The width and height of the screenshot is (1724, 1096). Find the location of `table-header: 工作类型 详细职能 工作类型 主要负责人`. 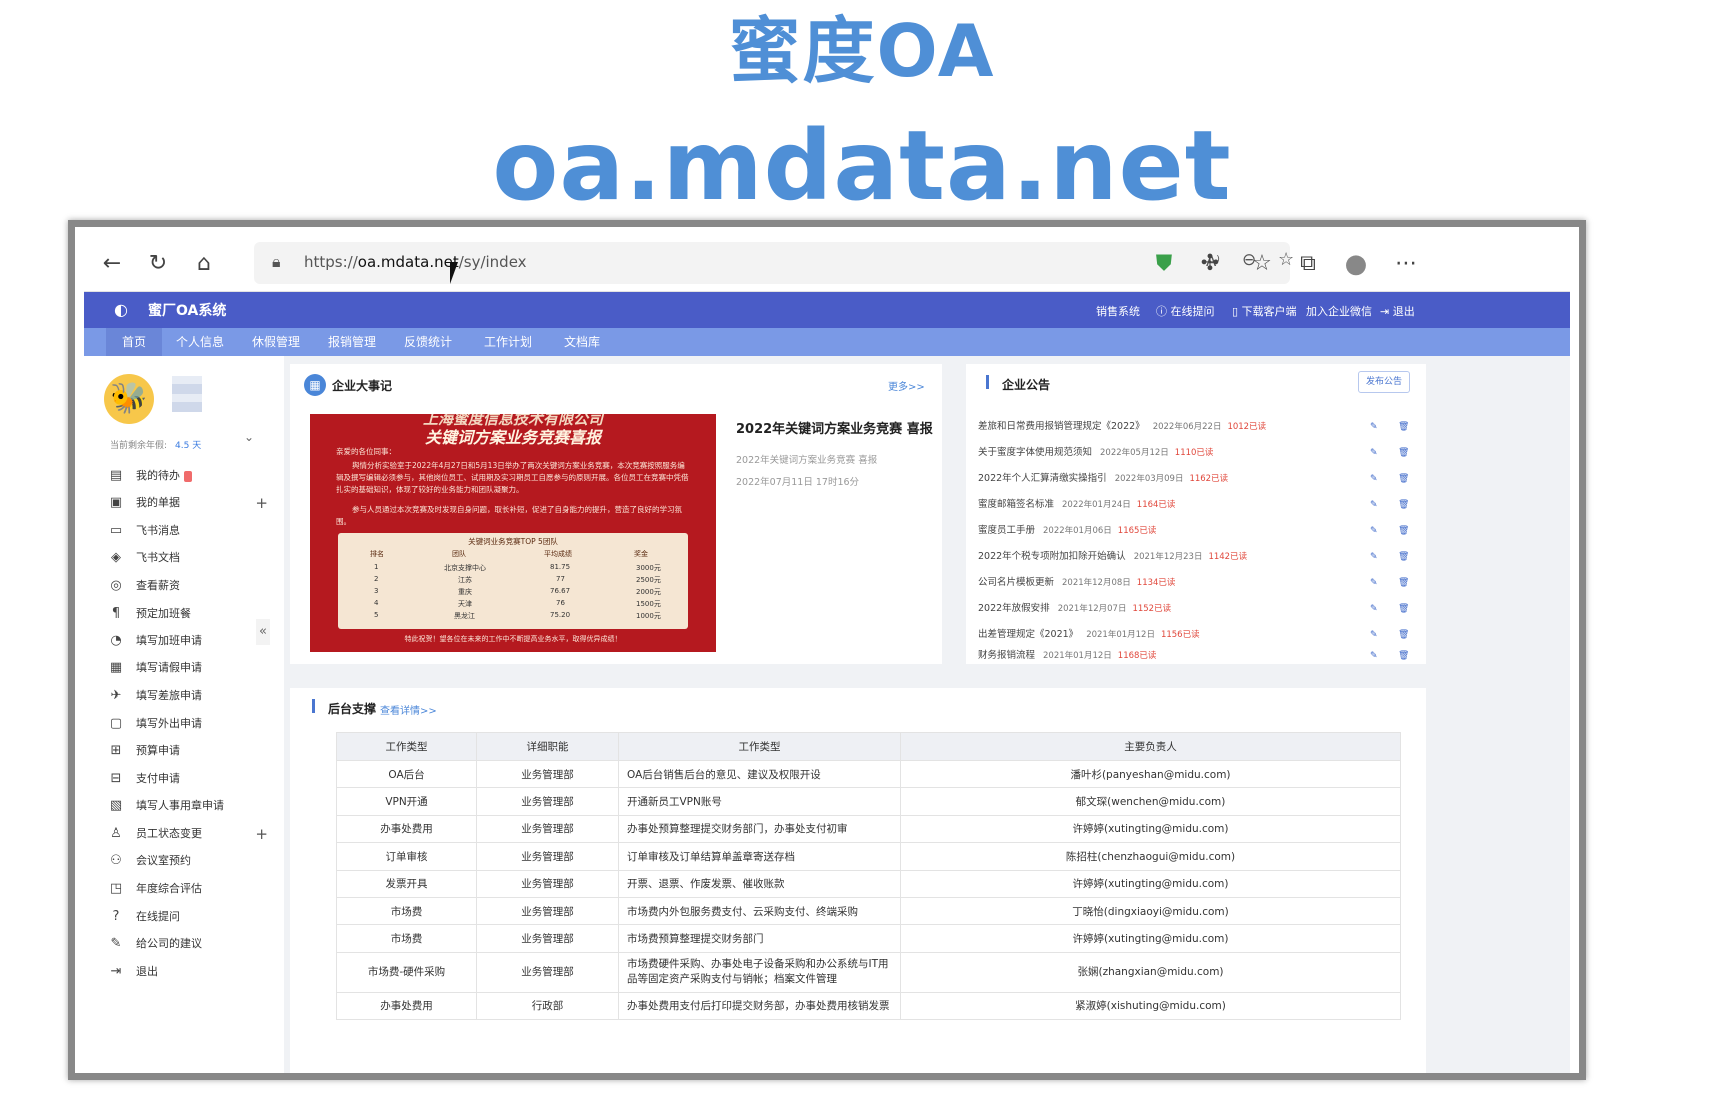

table-header: 工作类型 详细职能 工作类型 主要负责人 is located at coordinates (868, 746).